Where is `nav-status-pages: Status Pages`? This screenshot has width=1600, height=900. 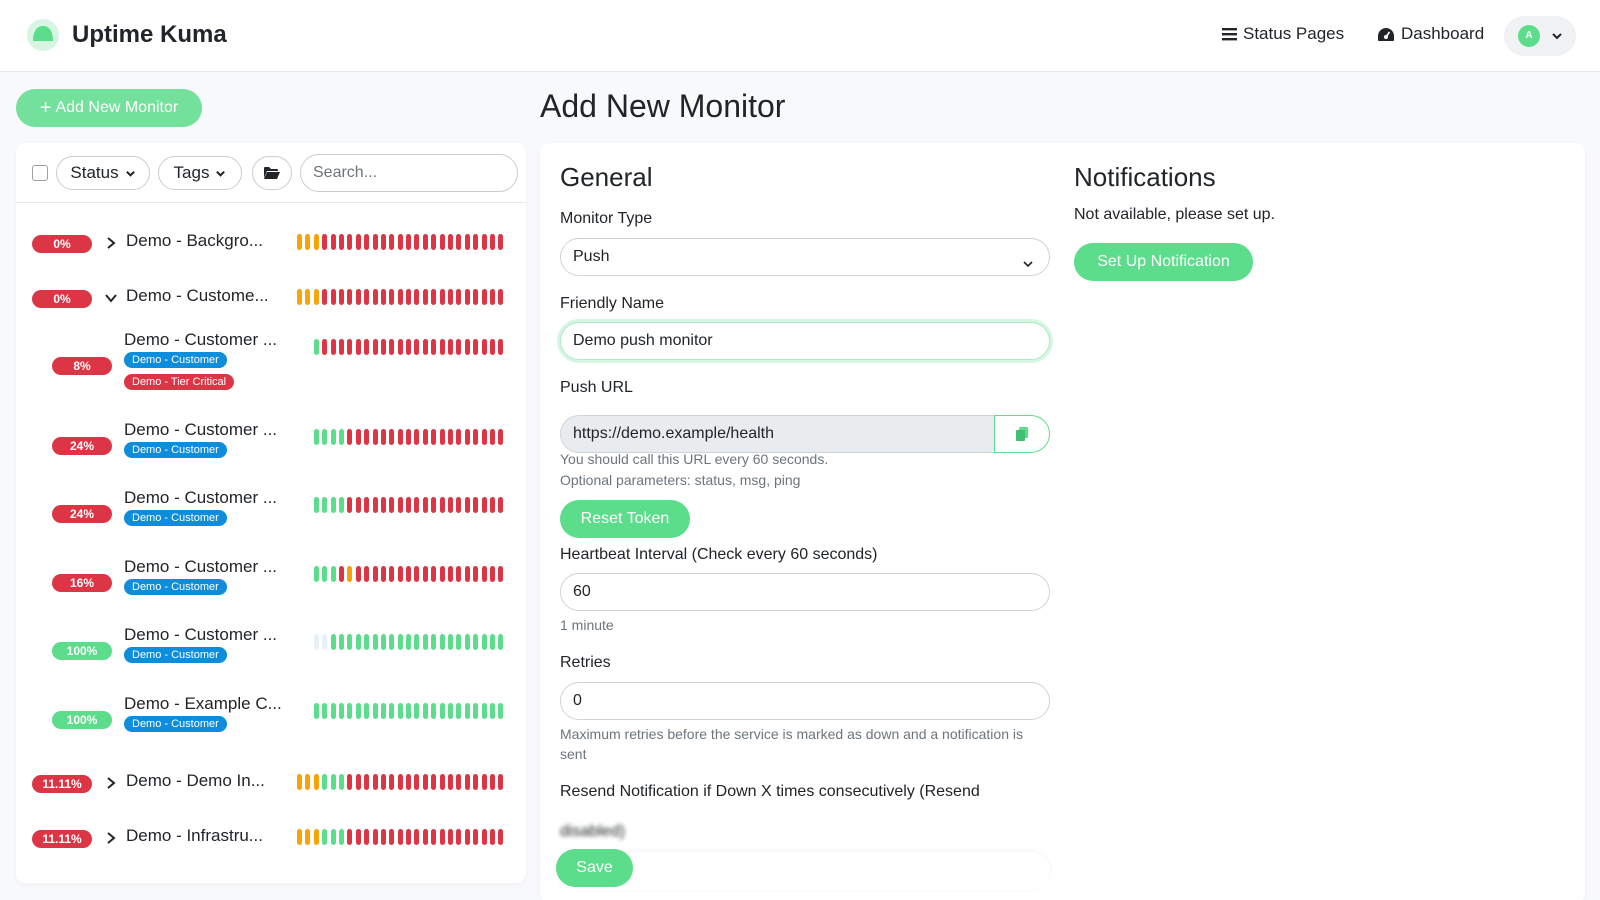 nav-status-pages: Status Pages is located at coordinates (1283, 34).